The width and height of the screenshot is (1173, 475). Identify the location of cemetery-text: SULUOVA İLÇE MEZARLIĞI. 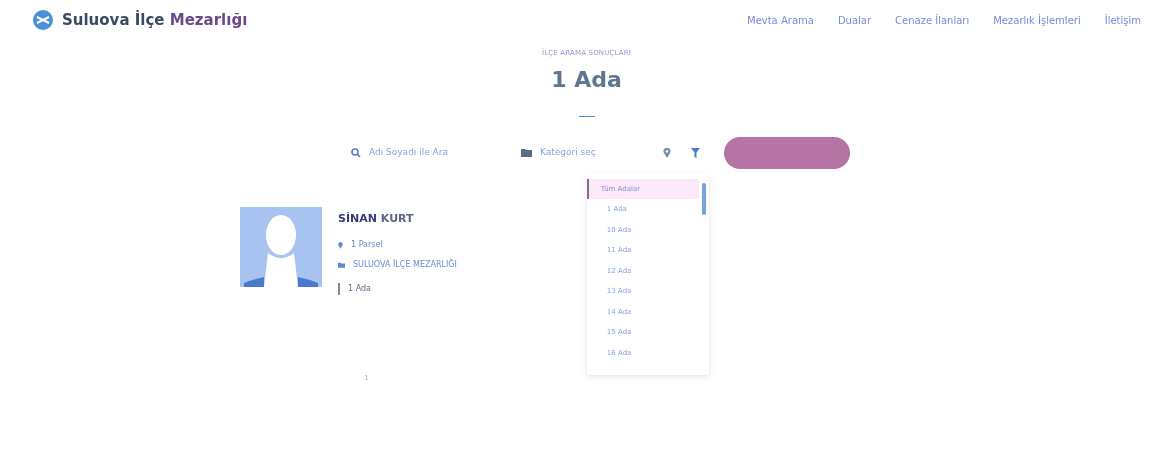
(405, 265).